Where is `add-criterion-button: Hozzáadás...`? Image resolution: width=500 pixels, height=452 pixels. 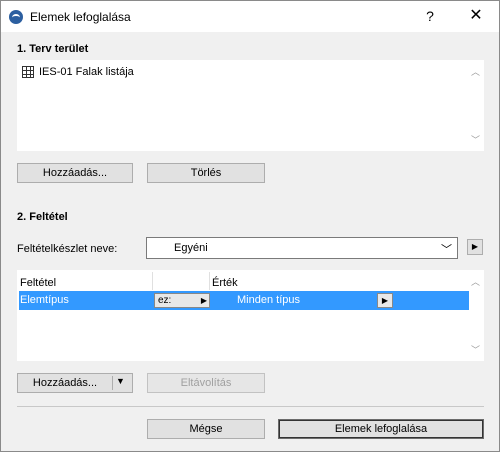 add-criterion-button: Hozzáadás... is located at coordinates (65, 383).